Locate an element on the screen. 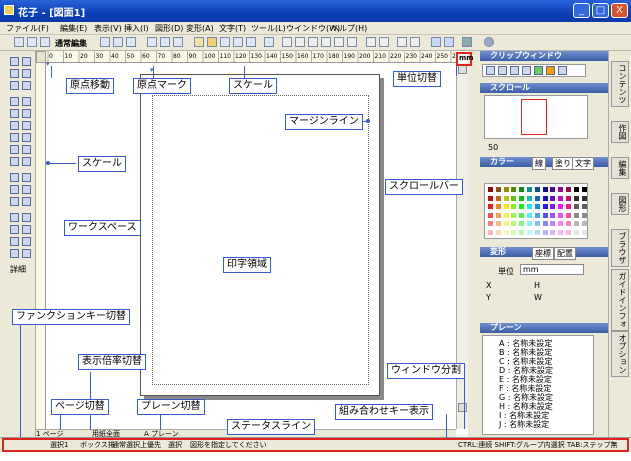 This screenshot has width=631, height=461. menu-help: ヘルプ(H) is located at coordinates (349, 28).